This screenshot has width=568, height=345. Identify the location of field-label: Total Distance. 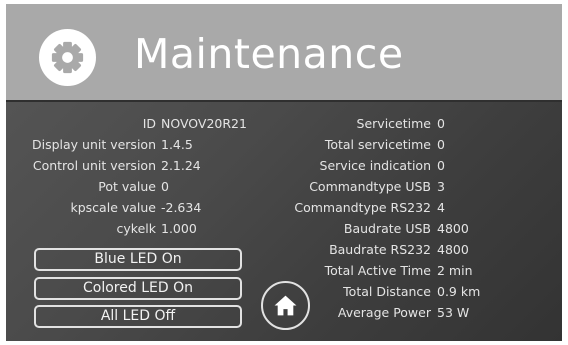
(387, 291).